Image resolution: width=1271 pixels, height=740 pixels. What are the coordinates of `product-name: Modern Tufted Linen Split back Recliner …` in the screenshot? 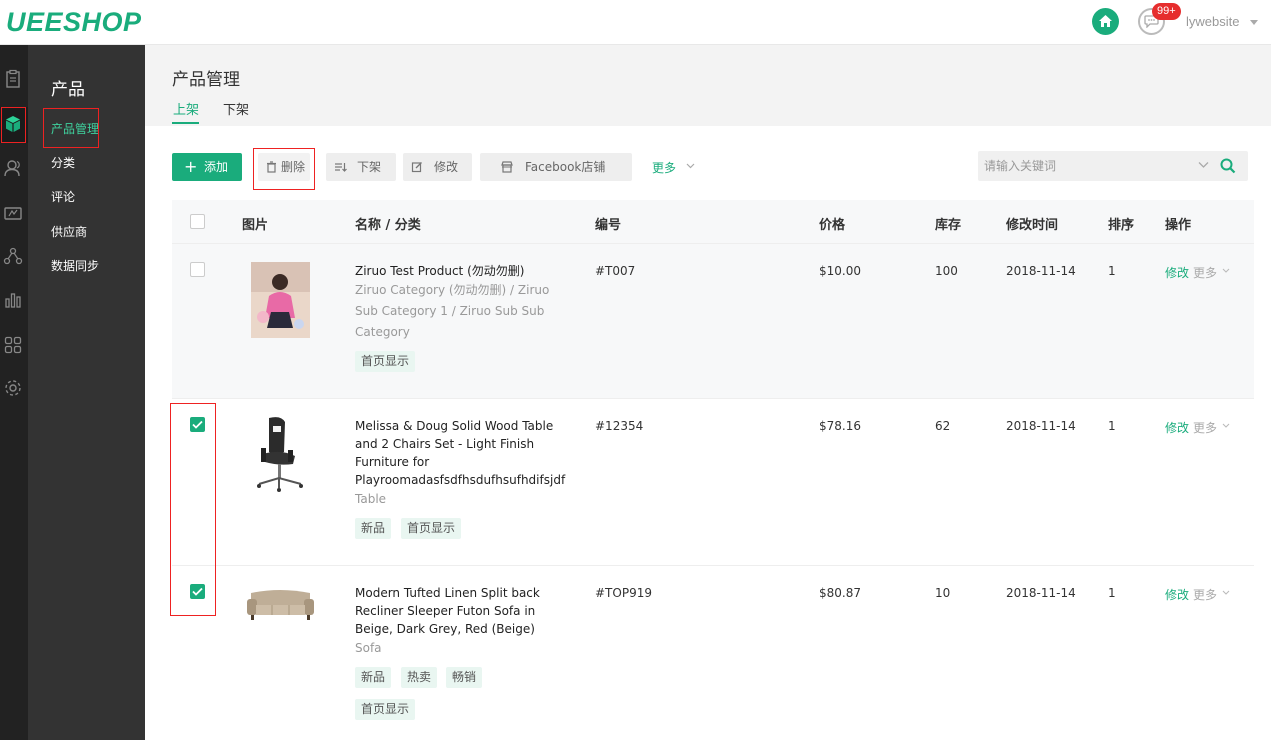 It's located at (460, 611).